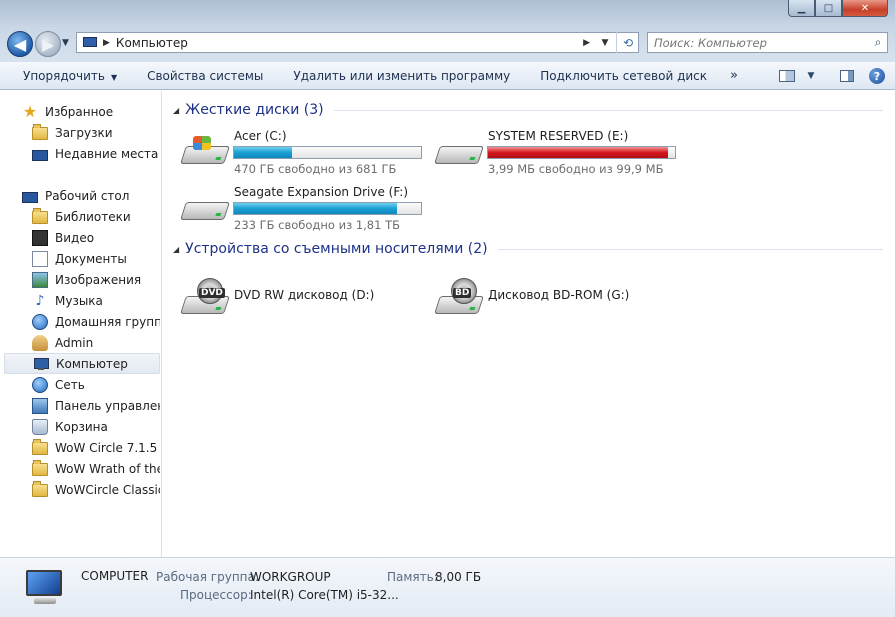  I want to click on hard-drive-icon, so click(205, 206).